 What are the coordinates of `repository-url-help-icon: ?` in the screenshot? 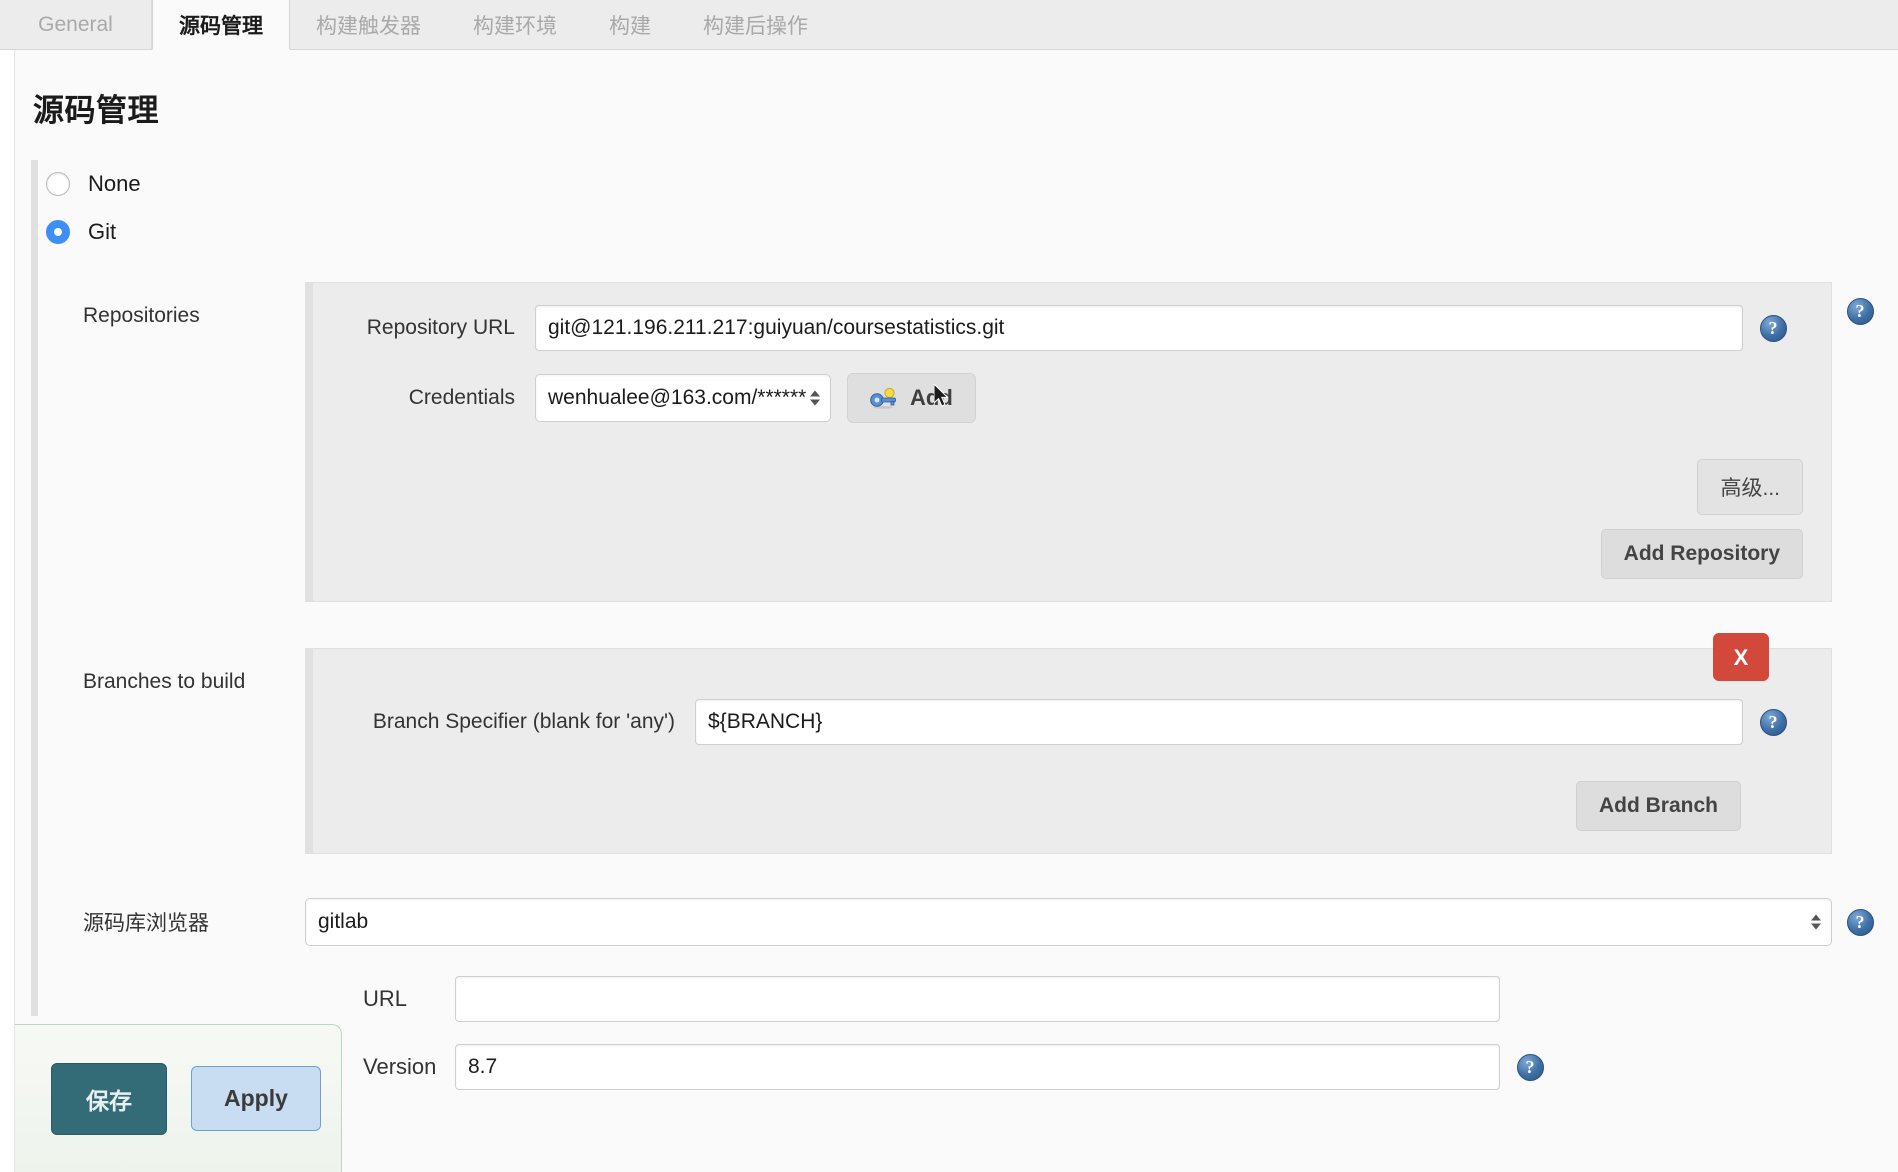 It's located at (1773, 328).